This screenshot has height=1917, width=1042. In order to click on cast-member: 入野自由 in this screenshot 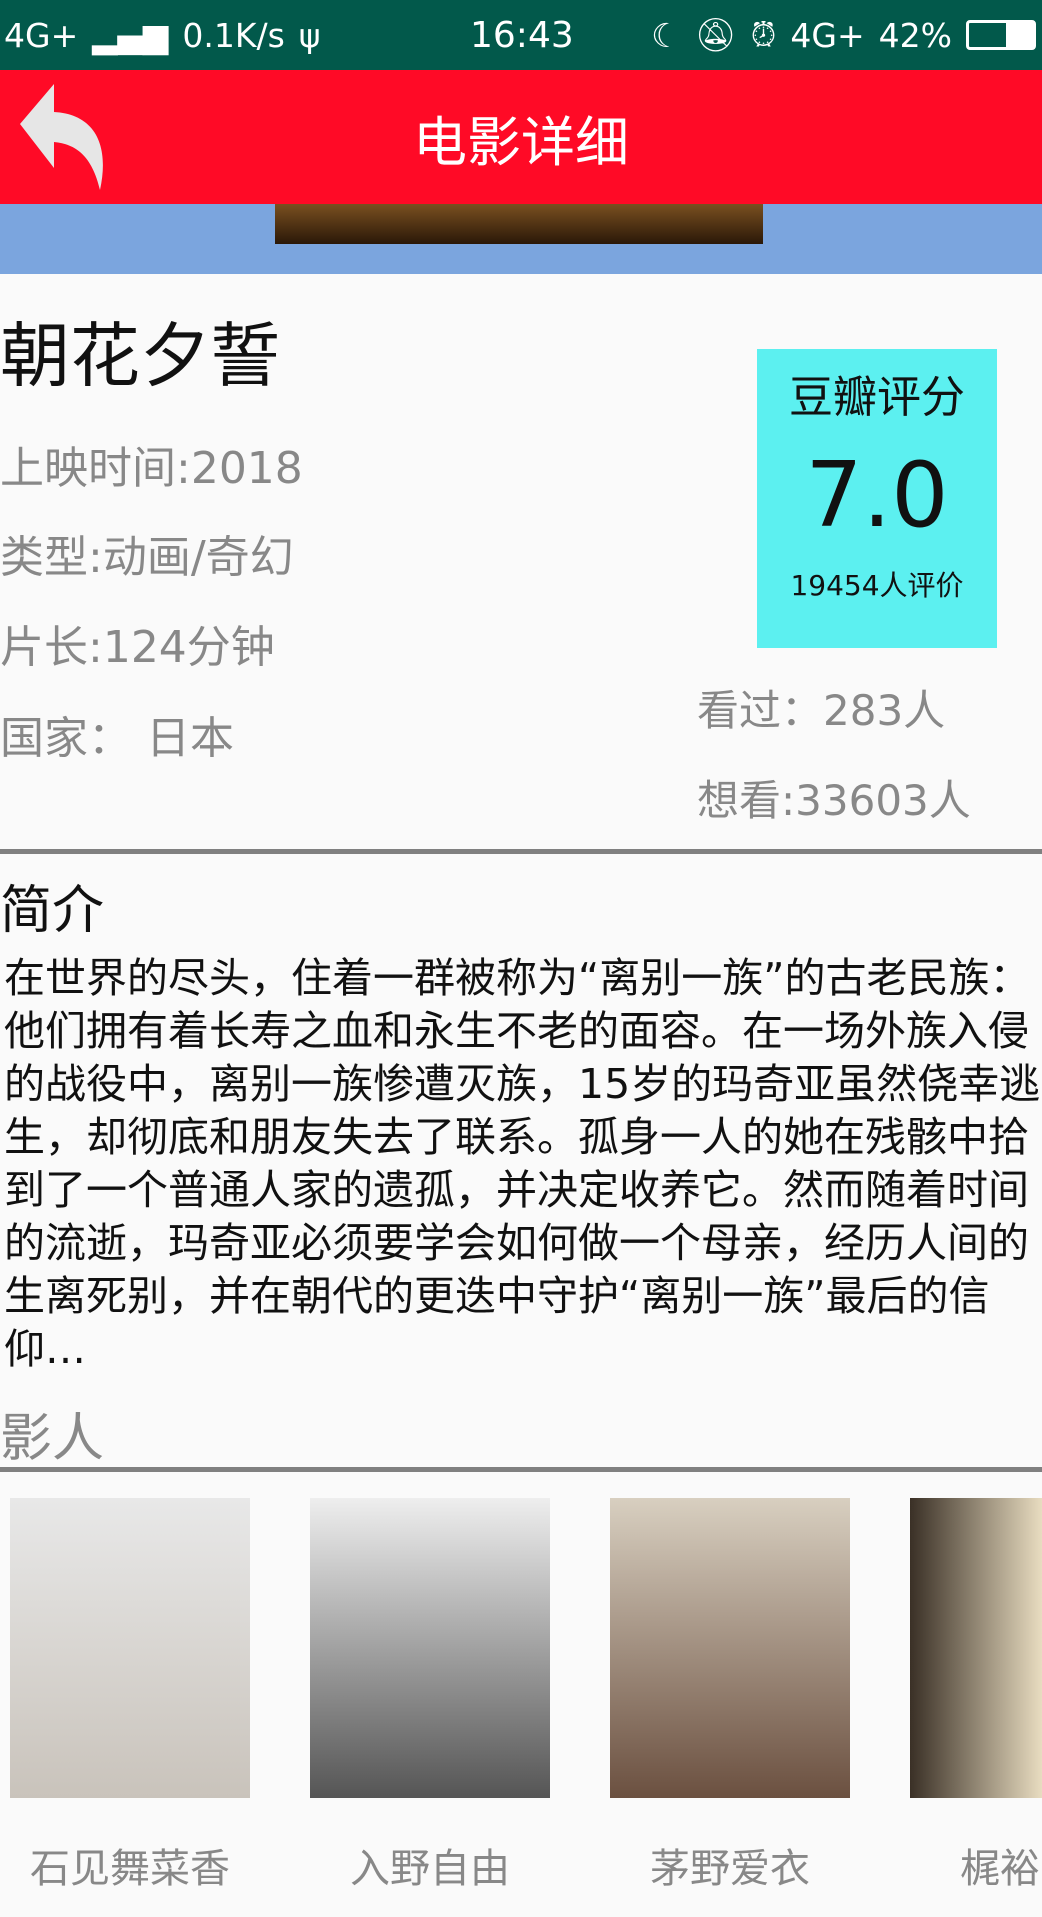, I will do `click(430, 1696)`.